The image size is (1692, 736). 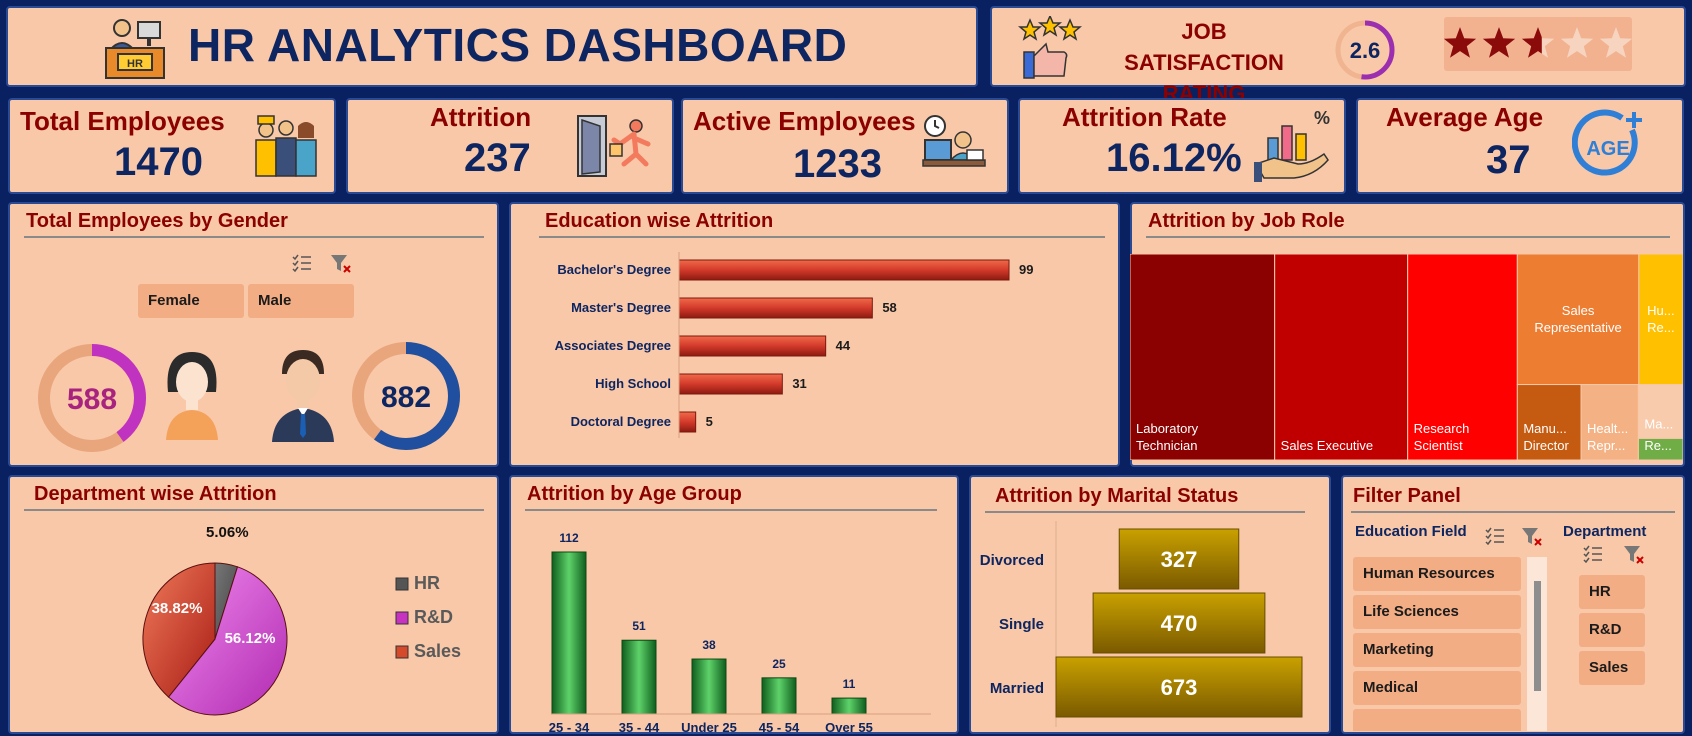 I want to click on agegroup-category-label: Under 25, so click(x=709, y=727).